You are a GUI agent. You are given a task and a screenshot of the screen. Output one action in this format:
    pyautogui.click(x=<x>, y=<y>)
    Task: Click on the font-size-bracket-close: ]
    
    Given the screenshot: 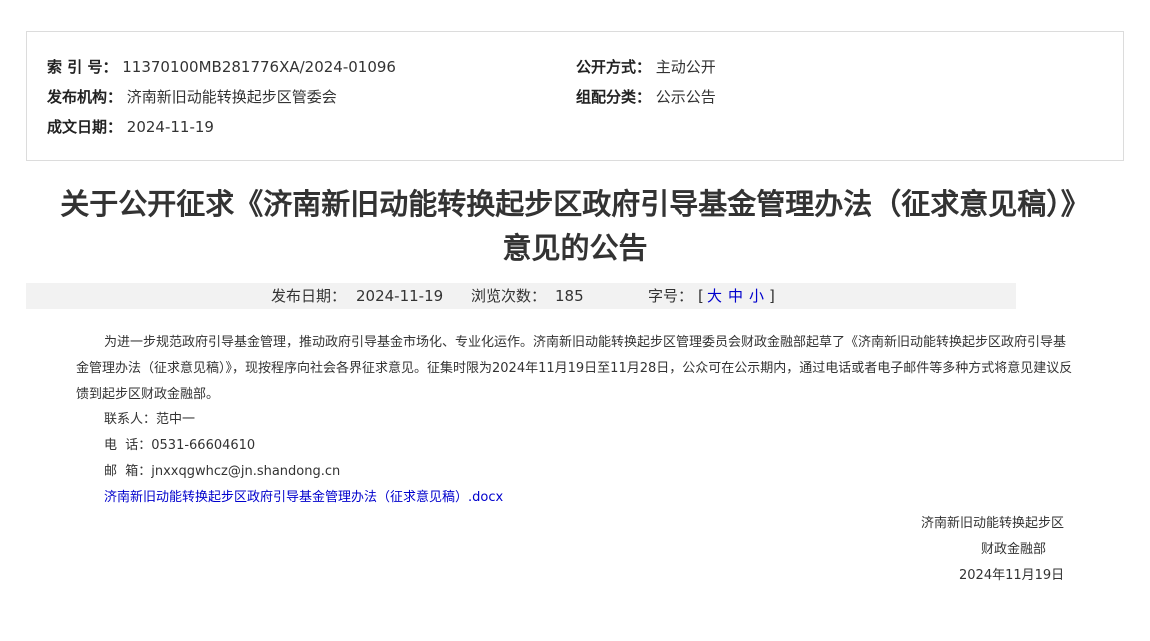 What is the action you would take?
    pyautogui.click(x=772, y=296)
    